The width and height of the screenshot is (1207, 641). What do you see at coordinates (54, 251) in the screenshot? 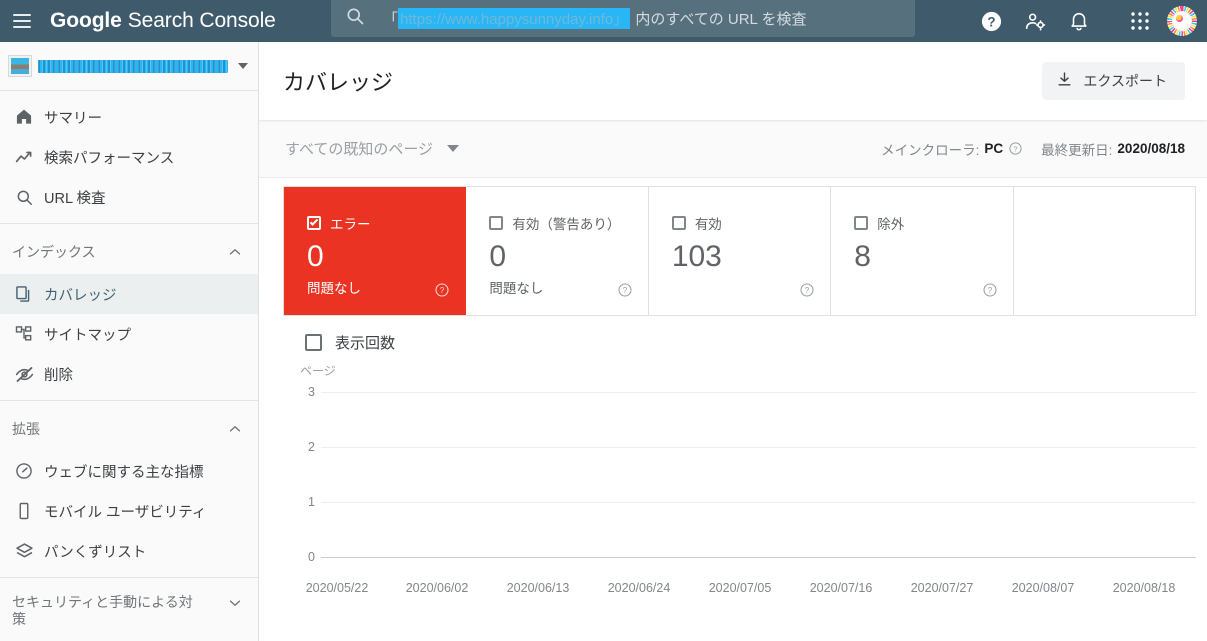
I see `sidebar-group-title: インデックス` at bounding box center [54, 251].